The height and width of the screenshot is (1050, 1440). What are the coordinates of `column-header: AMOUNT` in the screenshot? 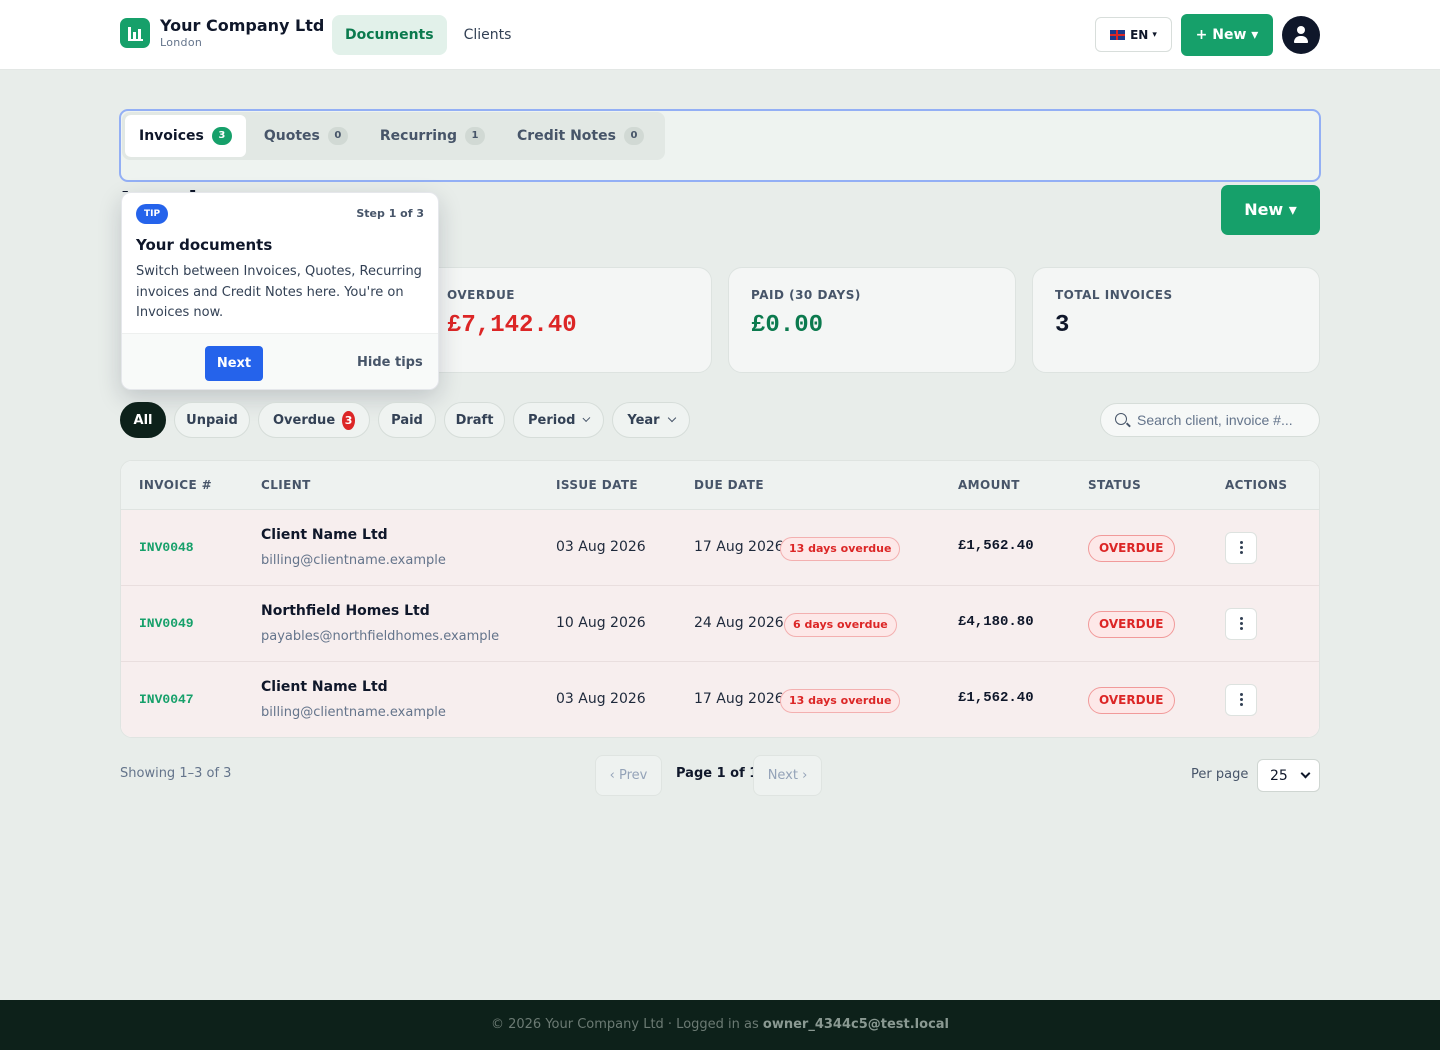 It's located at (989, 485).